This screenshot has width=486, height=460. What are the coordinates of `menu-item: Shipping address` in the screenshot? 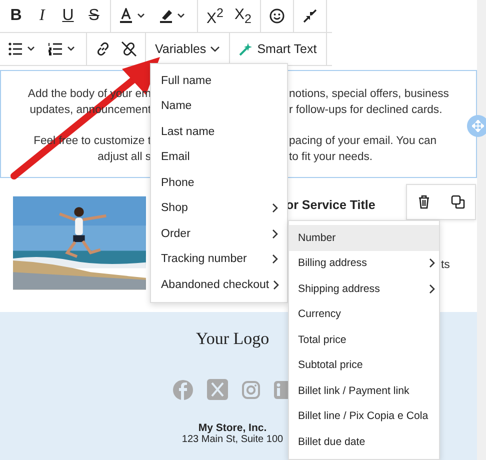 It's located at (364, 289).